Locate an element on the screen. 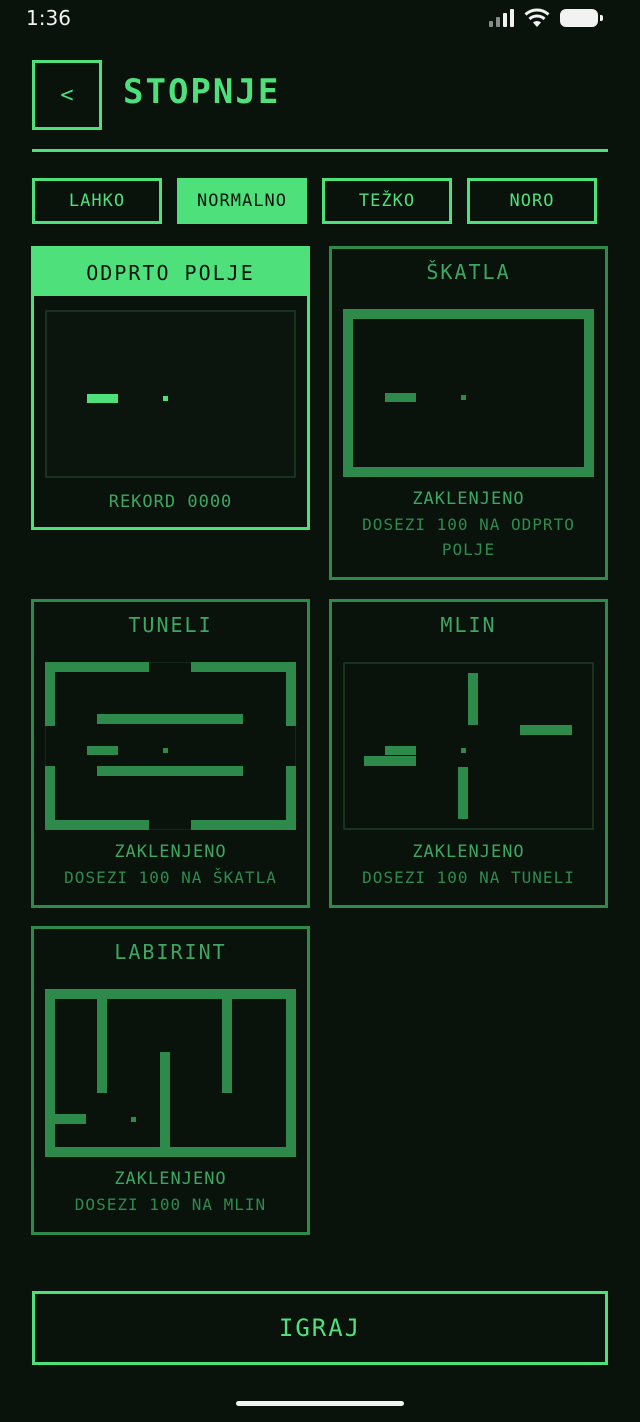 This screenshot has height=1422, width=640. header-divider is located at coordinates (320, 150).